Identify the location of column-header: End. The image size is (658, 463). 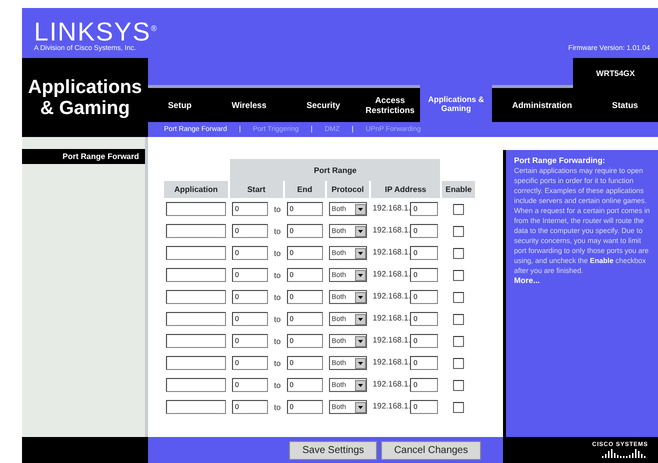
(304, 189).